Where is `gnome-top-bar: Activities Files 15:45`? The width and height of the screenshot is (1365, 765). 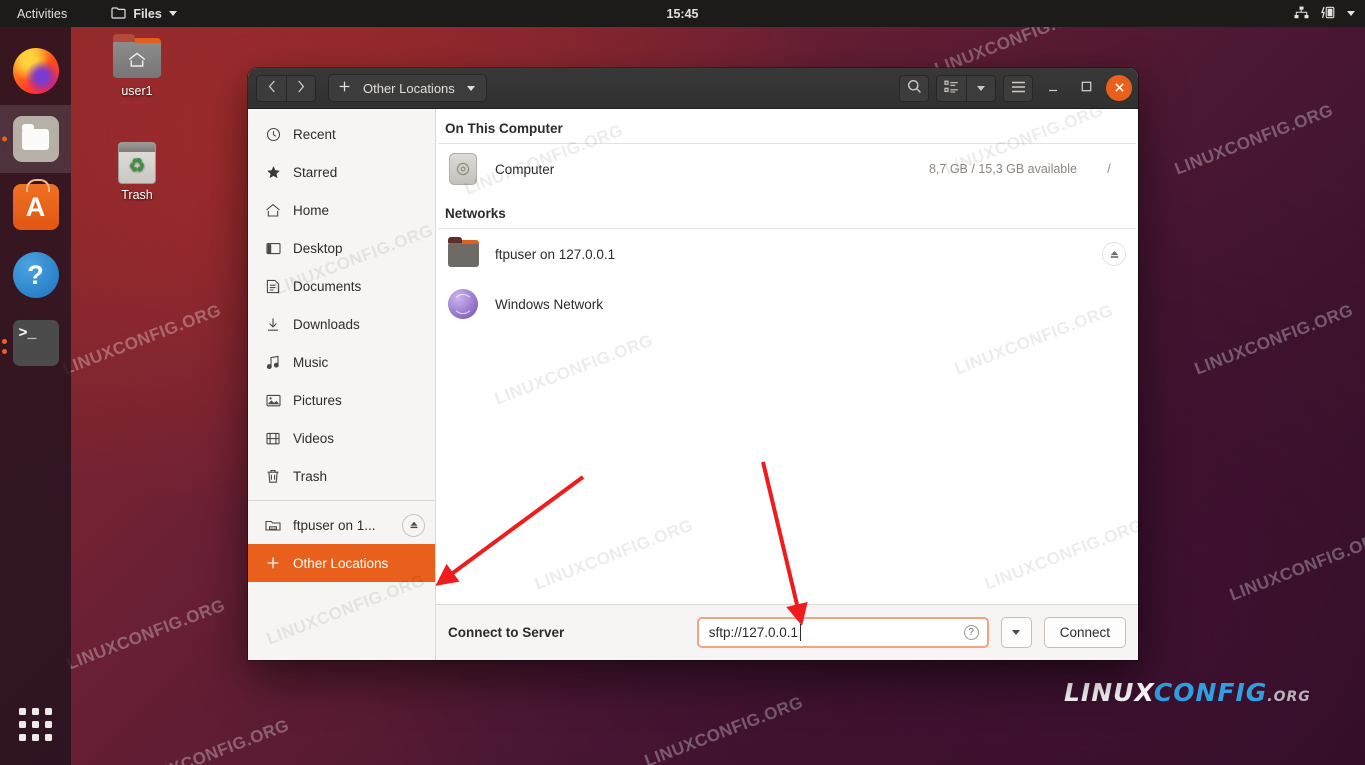 gnome-top-bar: Activities Files 15:45 is located at coordinates (682, 13).